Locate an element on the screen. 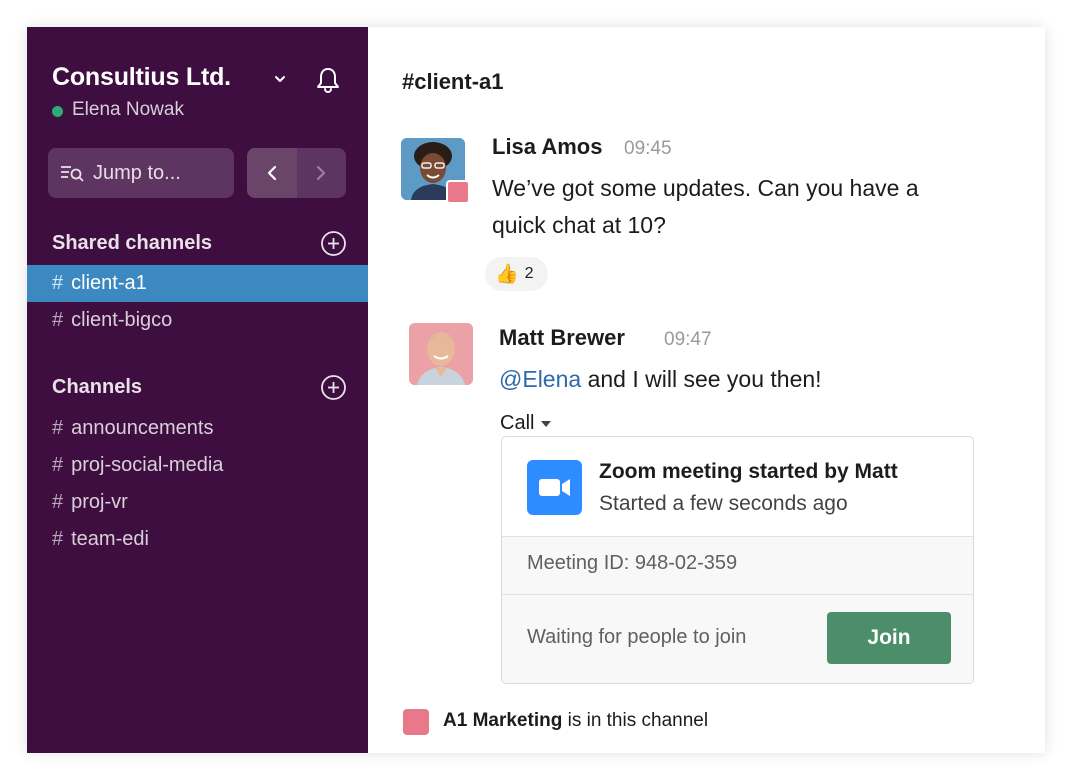 The image size is (1076, 782). call-title: Zoom meeting started by Matt is located at coordinates (748, 471).